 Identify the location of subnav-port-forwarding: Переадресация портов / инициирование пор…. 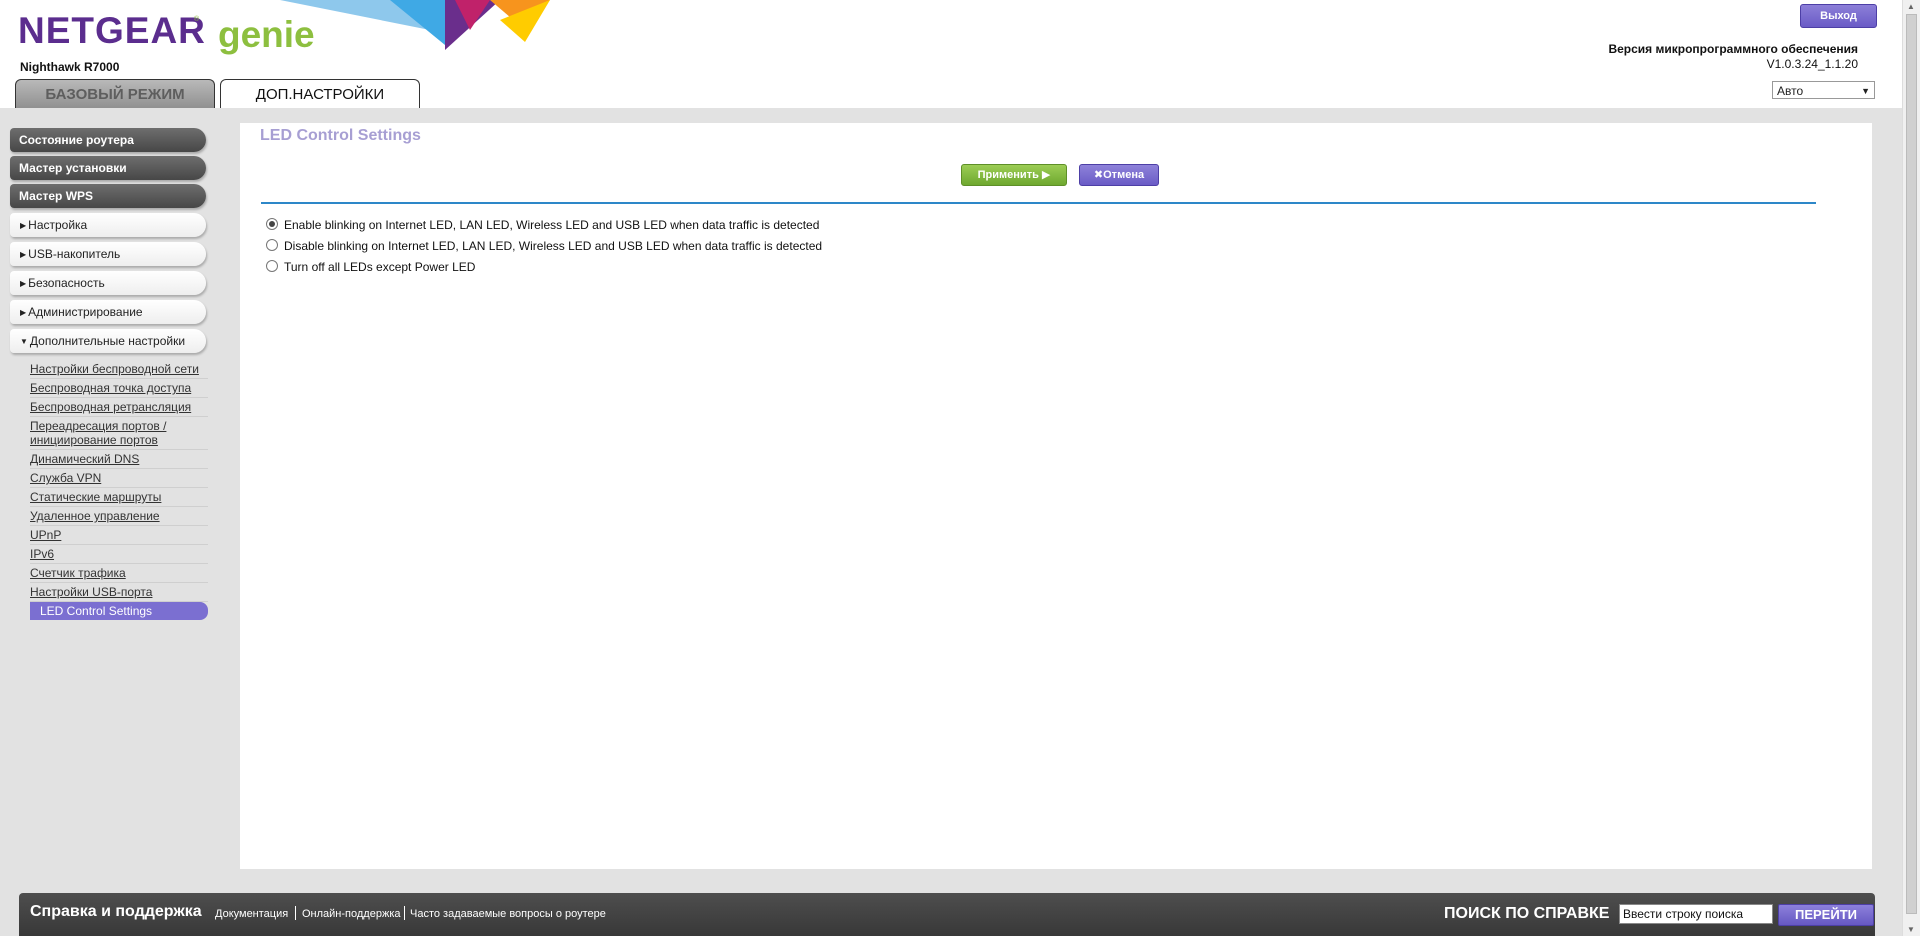
(119, 433).